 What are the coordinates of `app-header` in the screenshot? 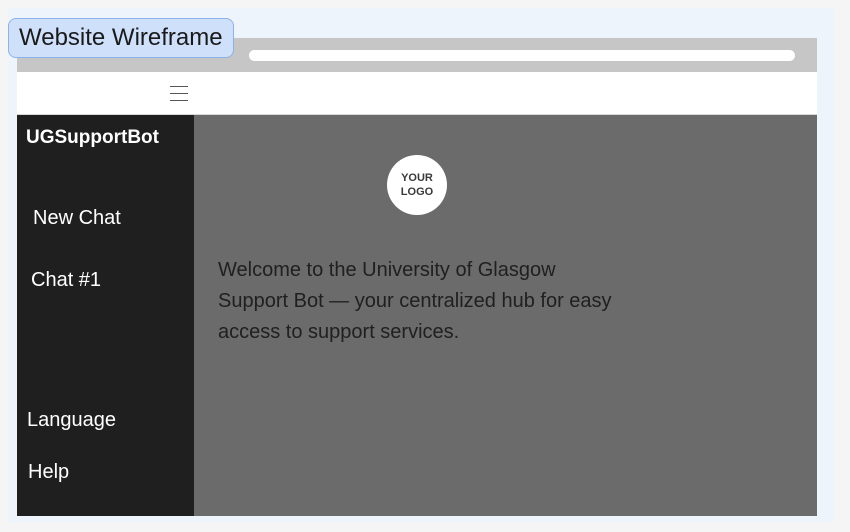 It's located at (417, 93).